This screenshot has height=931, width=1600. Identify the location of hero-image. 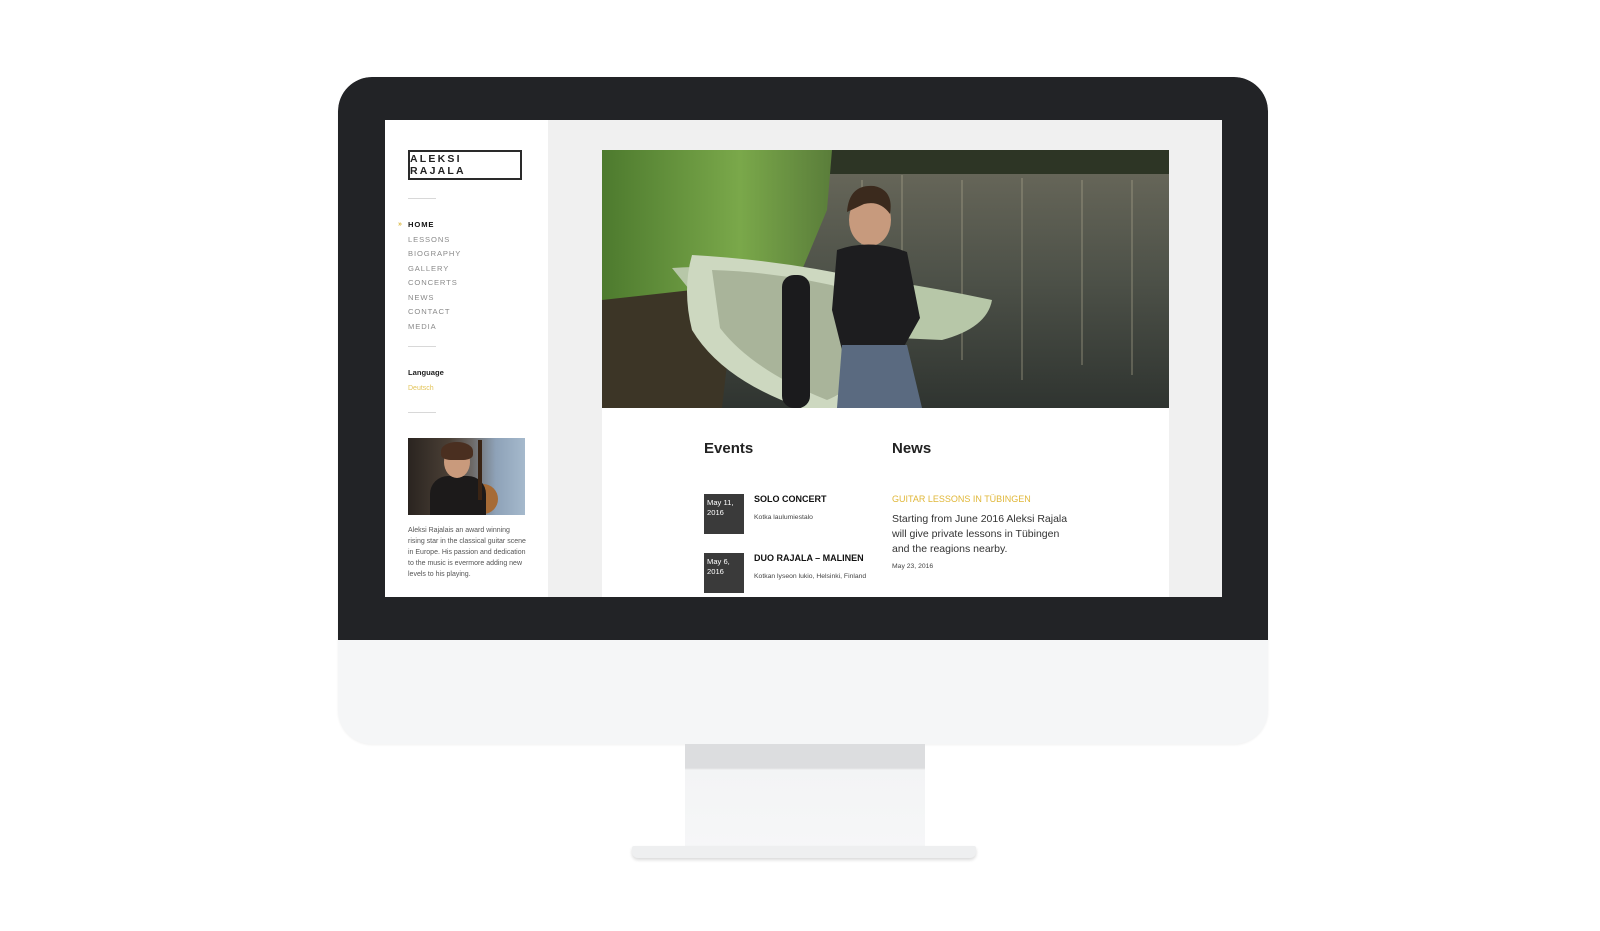
(885, 279).